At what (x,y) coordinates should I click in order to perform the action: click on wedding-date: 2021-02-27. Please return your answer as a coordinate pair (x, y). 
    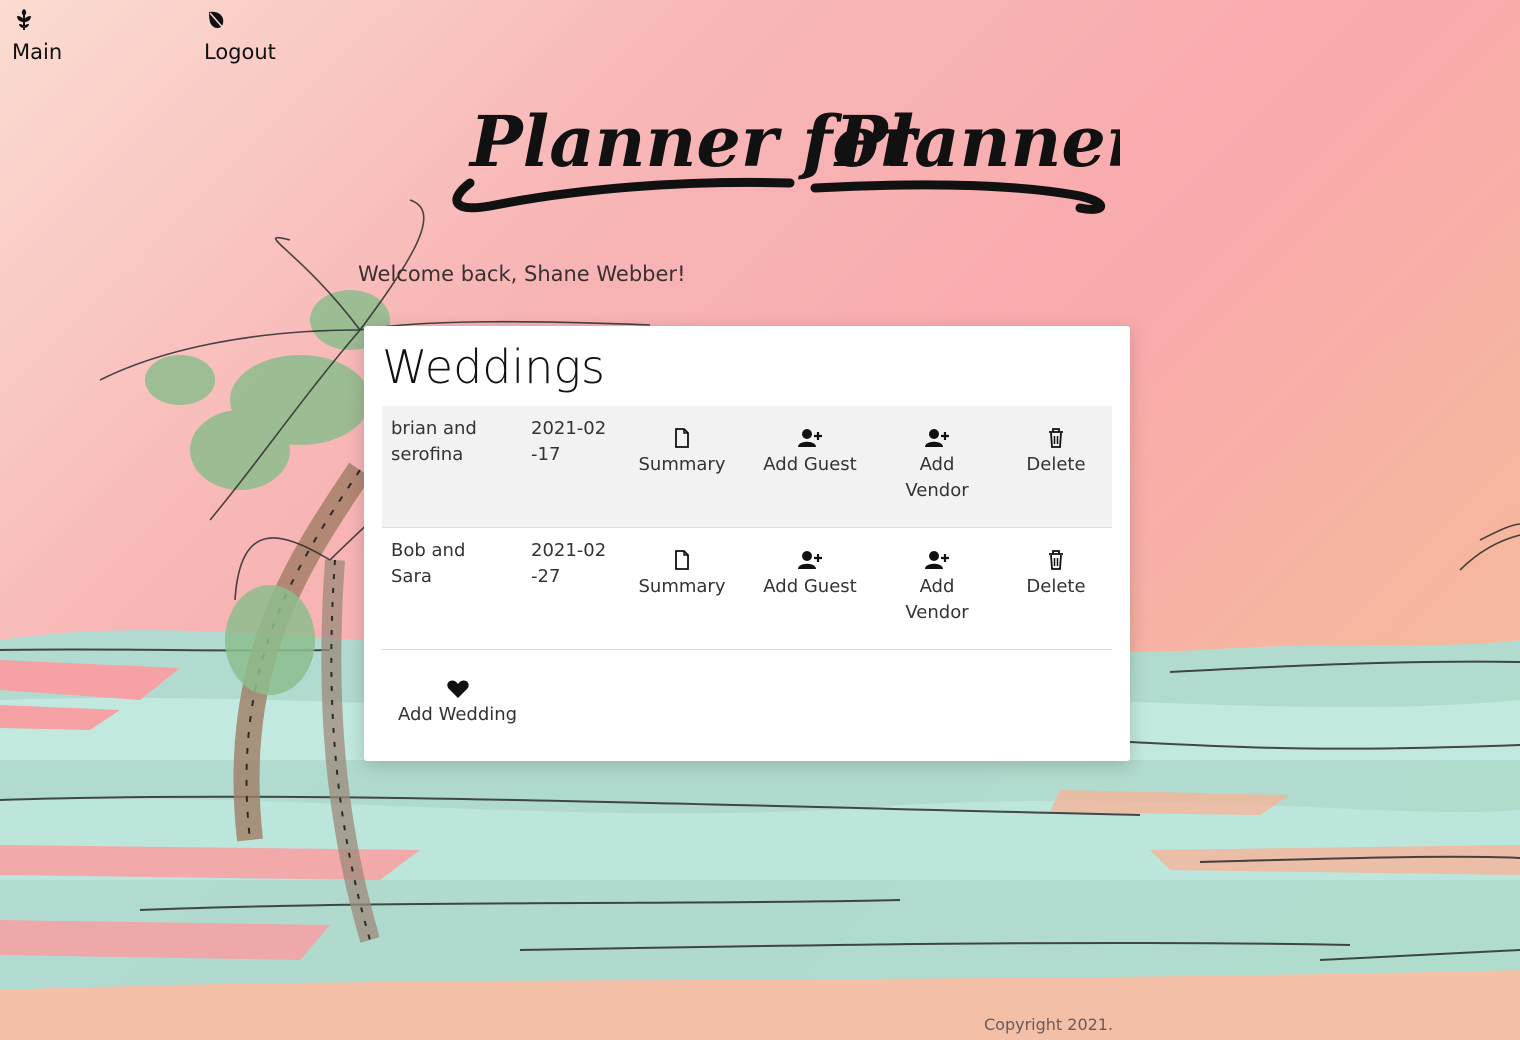
    Looking at the image, I should click on (569, 563).